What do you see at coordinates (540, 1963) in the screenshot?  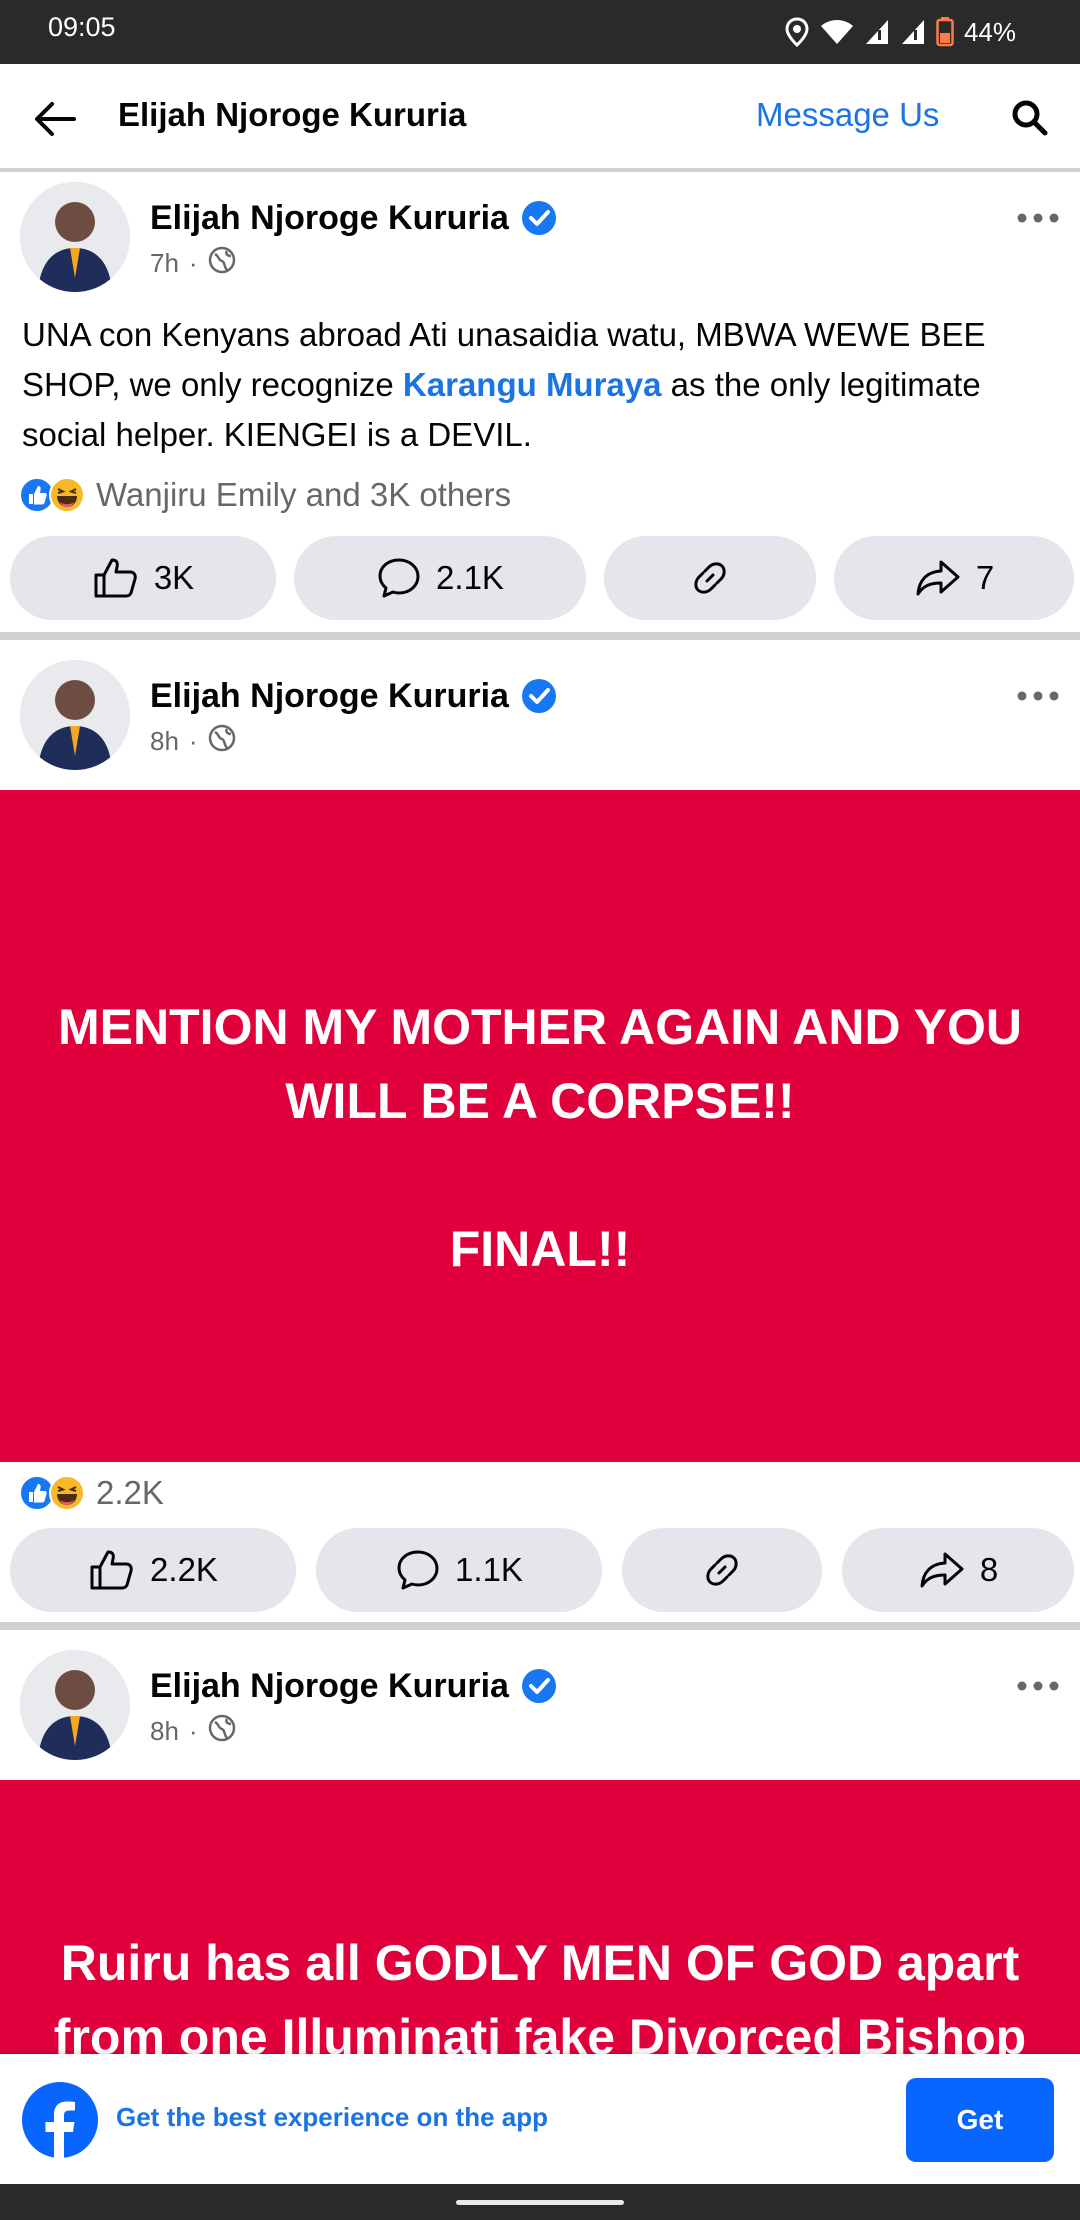 I see `card-line-1: Ruiru has all GODLY MEN OF GOD apart` at bounding box center [540, 1963].